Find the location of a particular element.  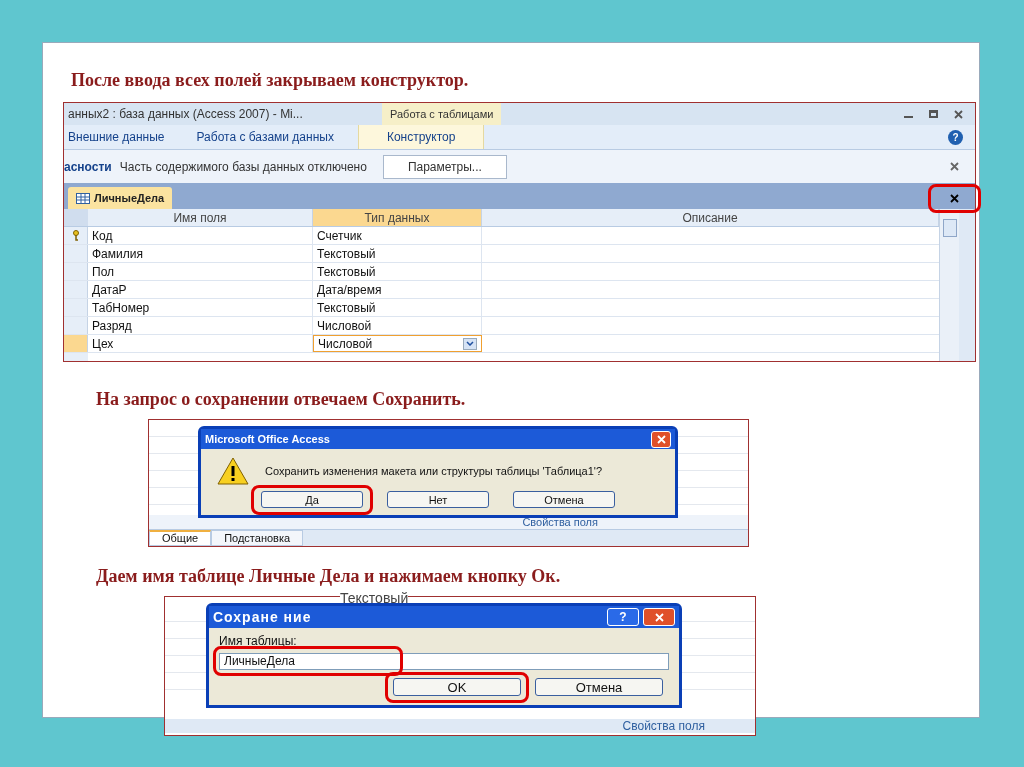

ribbon-tab: Работа с базами данных is located at coordinates (273, 137).